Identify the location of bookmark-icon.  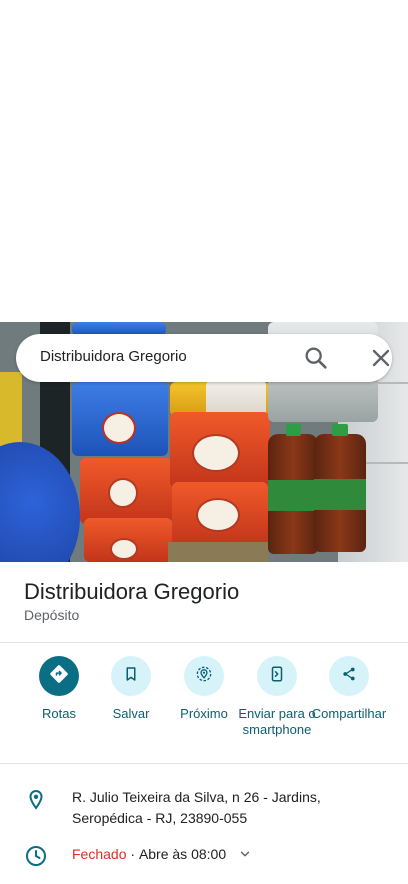
(131, 676).